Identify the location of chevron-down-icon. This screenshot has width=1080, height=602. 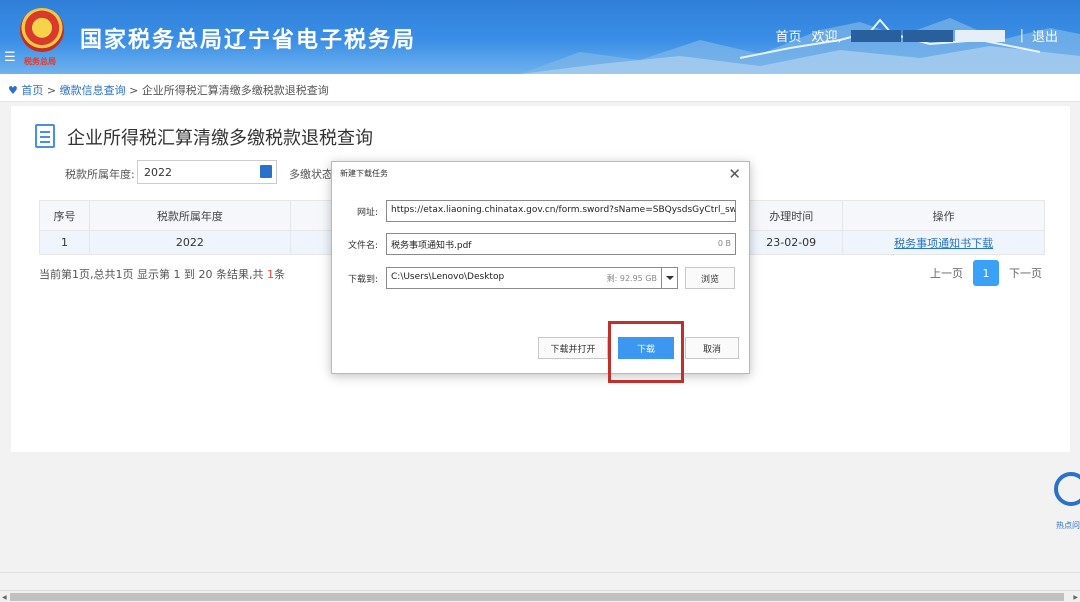
(670, 278).